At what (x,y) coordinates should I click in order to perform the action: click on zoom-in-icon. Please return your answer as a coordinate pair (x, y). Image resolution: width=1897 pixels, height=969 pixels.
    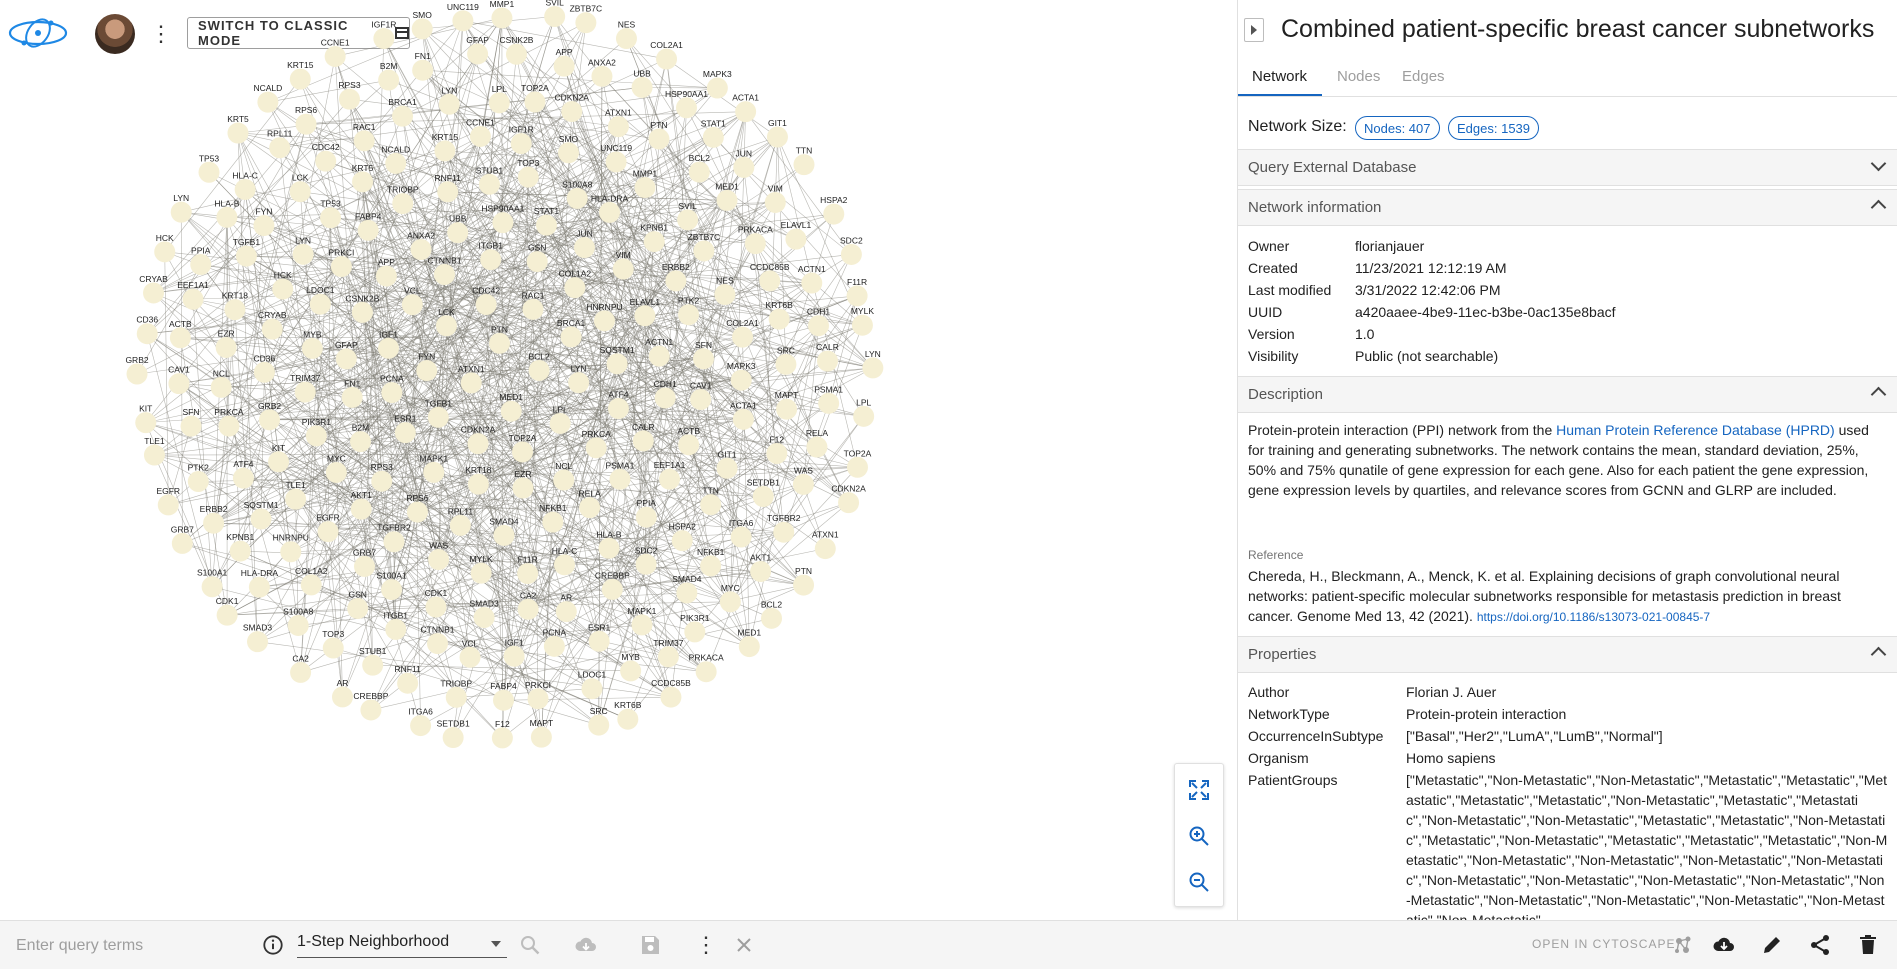
    Looking at the image, I should click on (1199, 836).